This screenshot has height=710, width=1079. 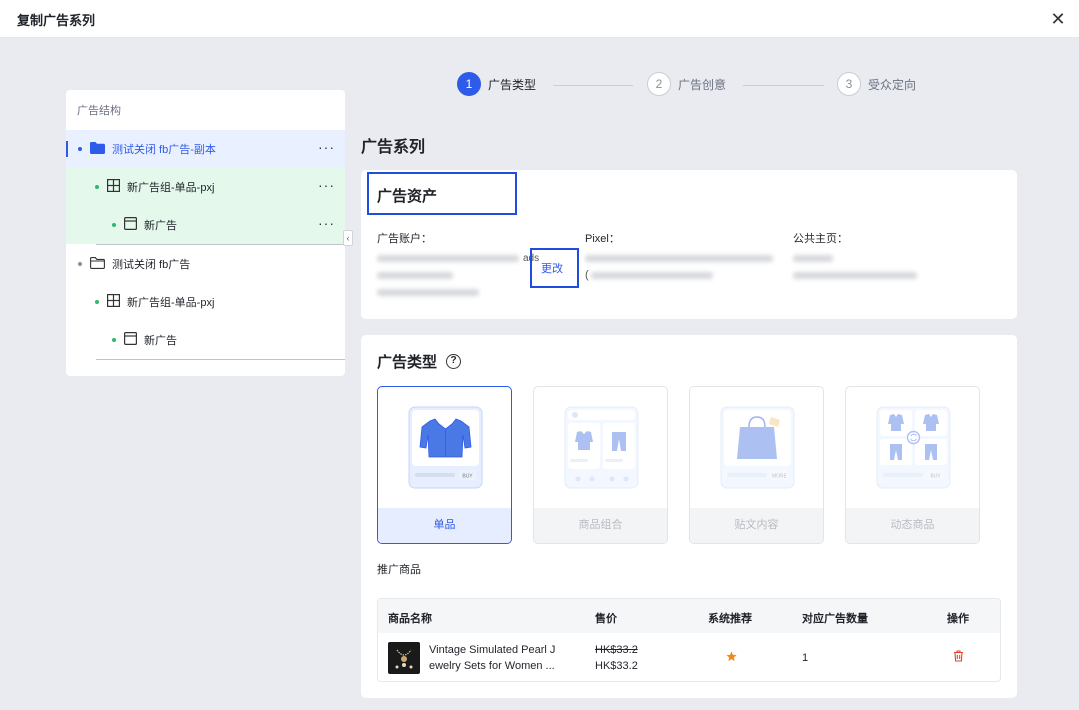 I want to click on step-number: 1, so click(x=469, y=84).